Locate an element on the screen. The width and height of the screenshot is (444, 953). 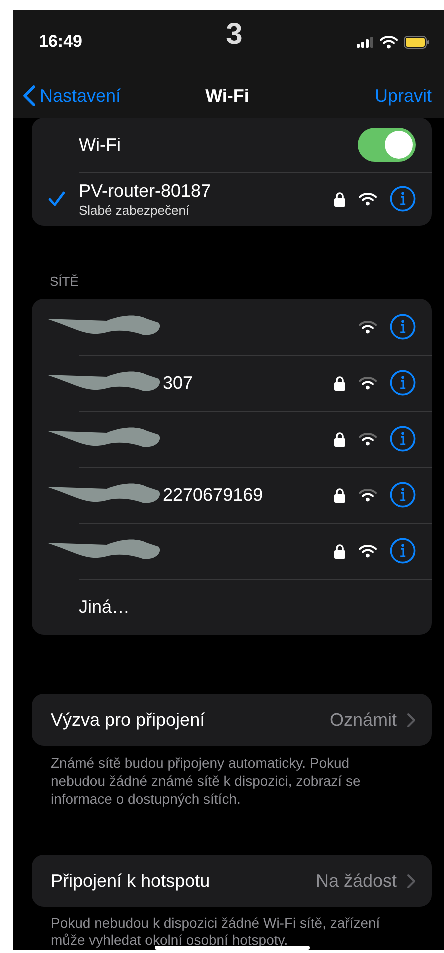
nav-title: Wi-Fi is located at coordinates (228, 96).